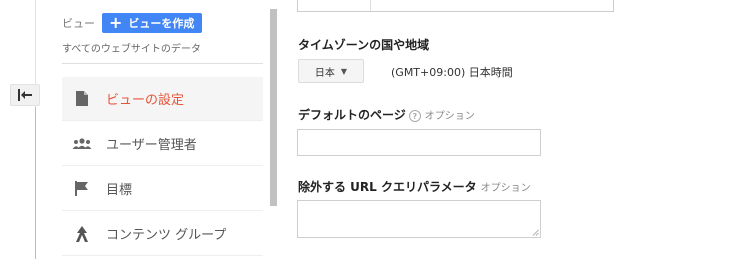 The height and width of the screenshot is (259, 750). Describe the element at coordinates (162, 52) in the screenshot. I see `current-view-name: すべてのウェブサイトのデータ` at that location.